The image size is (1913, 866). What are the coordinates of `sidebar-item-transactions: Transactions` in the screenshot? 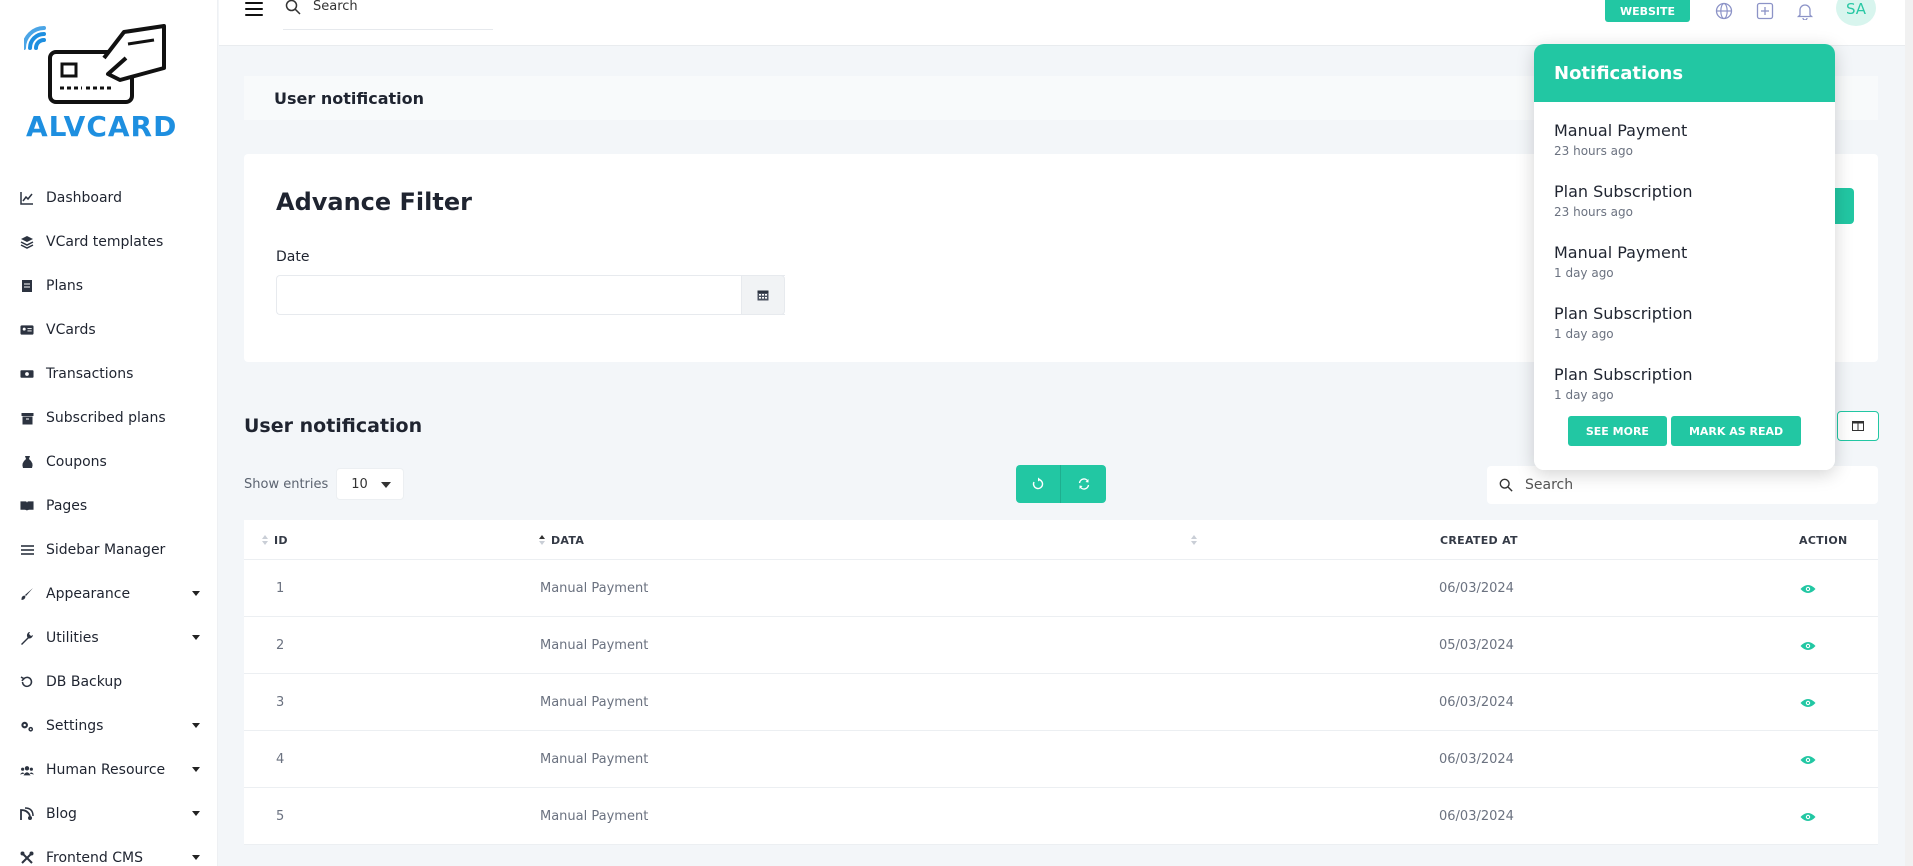 It's located at (109, 374).